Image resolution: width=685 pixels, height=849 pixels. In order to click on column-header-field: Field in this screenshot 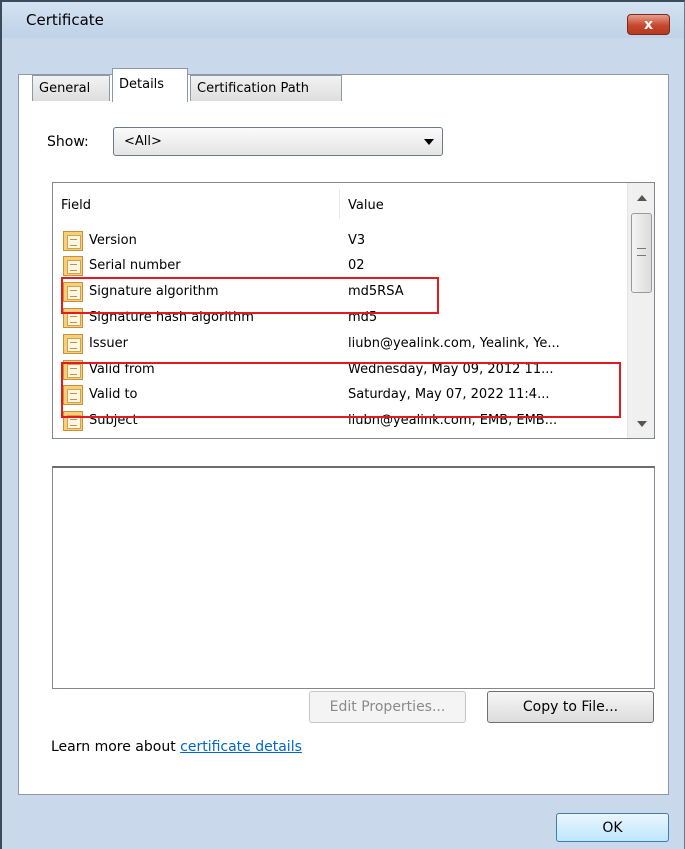, I will do `click(76, 205)`.